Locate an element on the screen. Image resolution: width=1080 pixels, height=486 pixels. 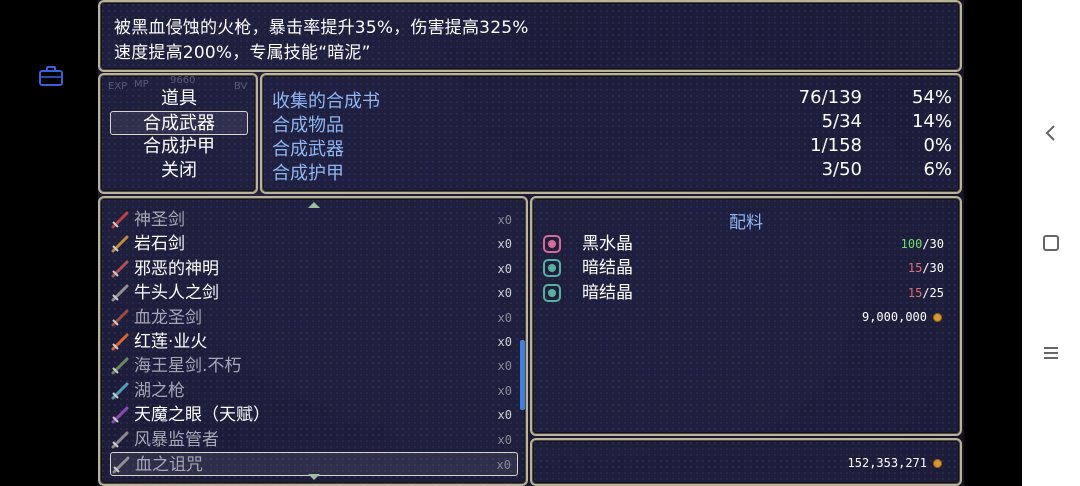
minotaur-sword-icon is located at coordinates (120, 293).